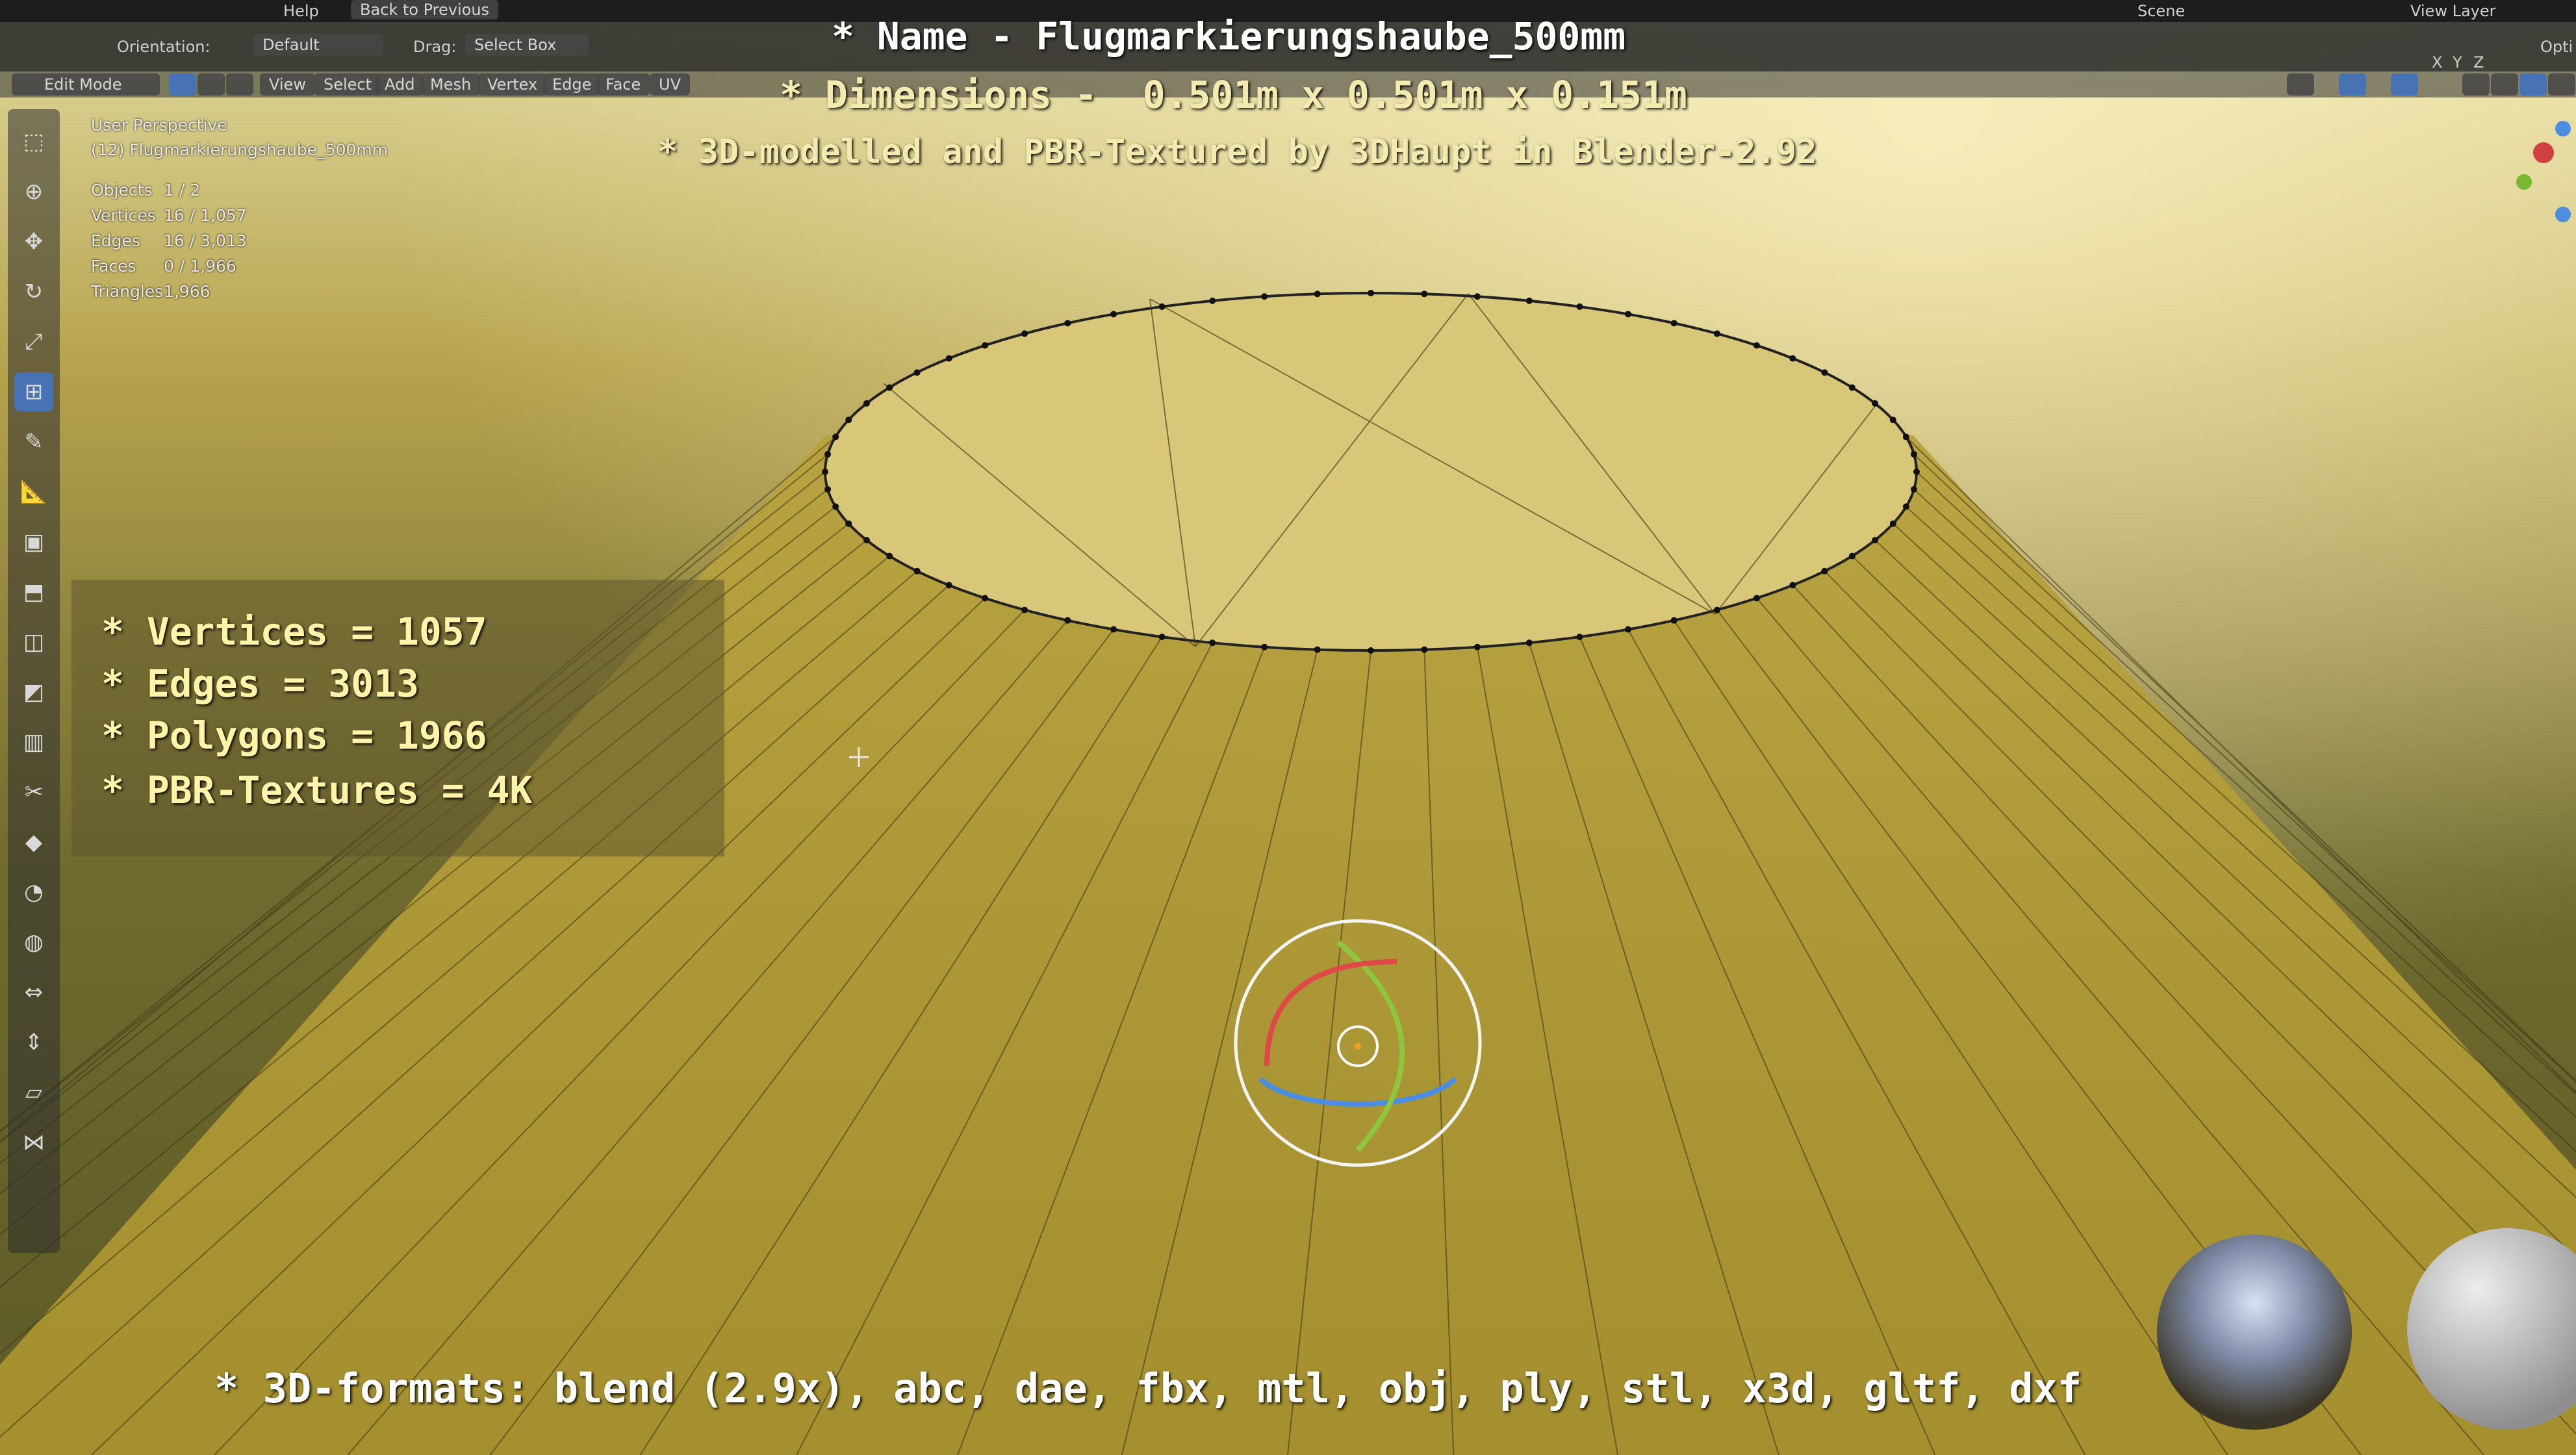 The height and width of the screenshot is (1455, 2576). Describe the element at coordinates (2478, 62) in the screenshot. I see `axis-z: Z` at that location.